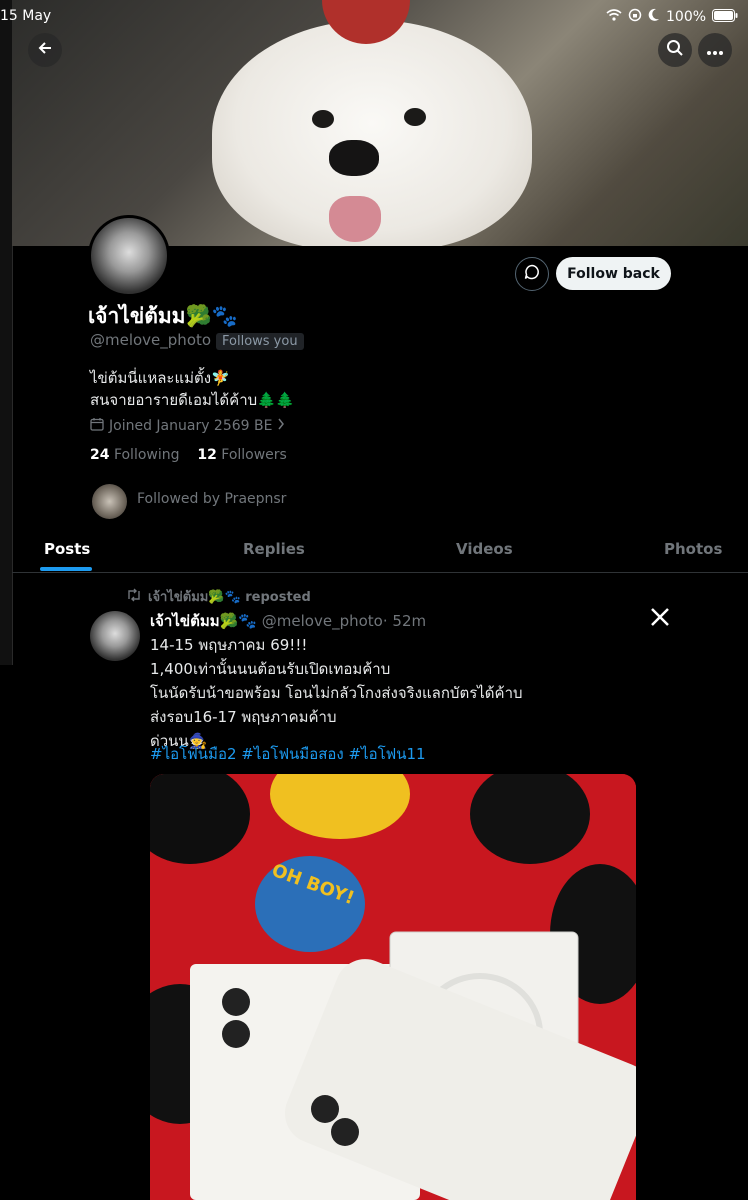  Describe the element at coordinates (270, 669) in the screenshot. I see `post-line: 1,400เท่านั้นนนต้อนรับเปิดเทอมค้าบ` at that location.